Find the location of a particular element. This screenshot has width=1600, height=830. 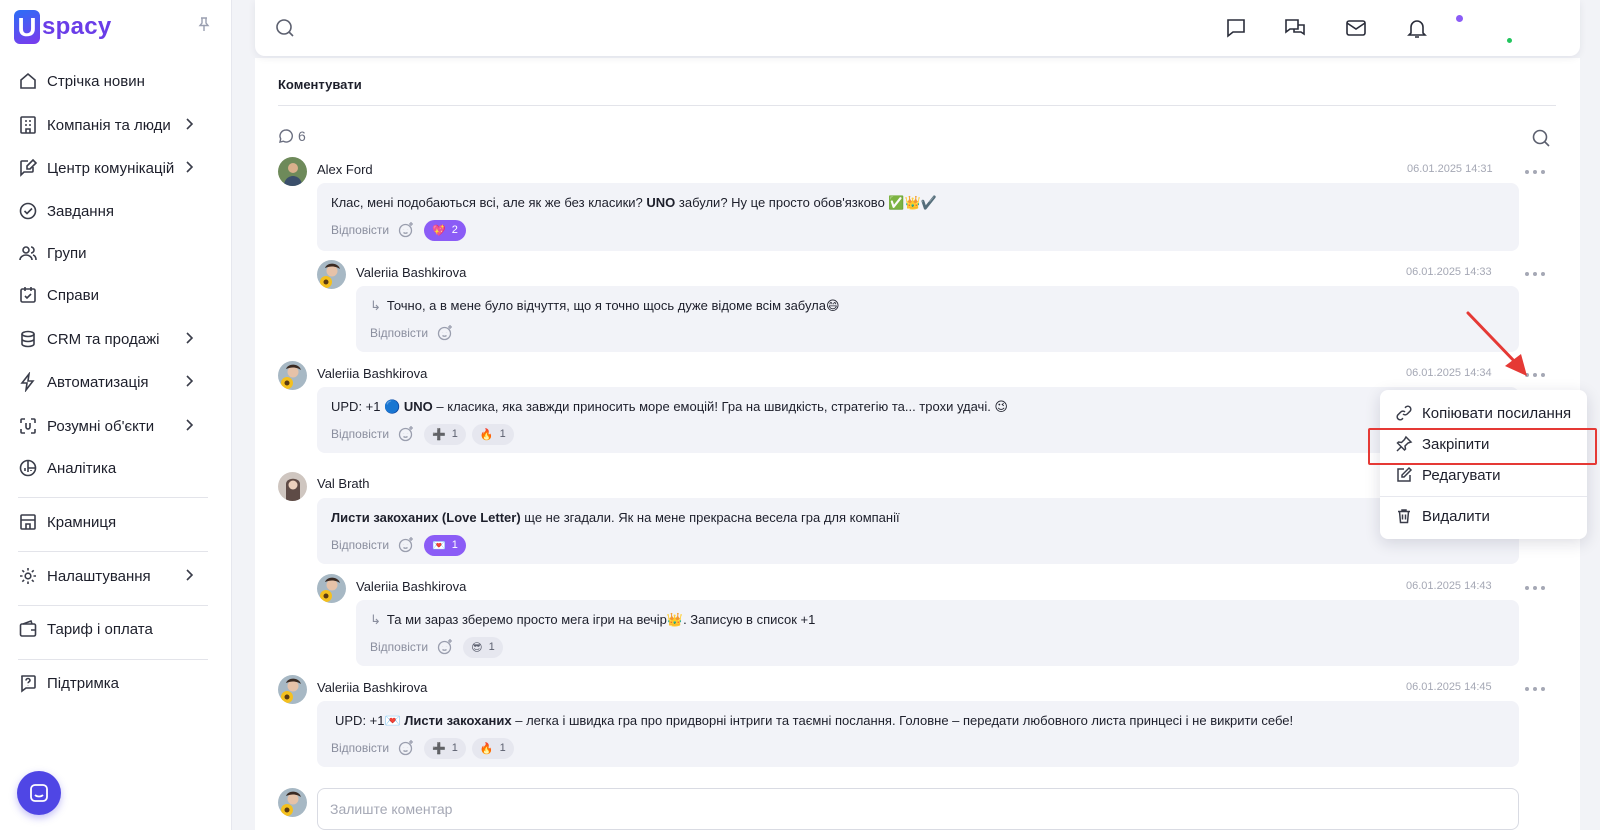

sidebar-item-label: Центр комунікацій is located at coordinates (111, 168).